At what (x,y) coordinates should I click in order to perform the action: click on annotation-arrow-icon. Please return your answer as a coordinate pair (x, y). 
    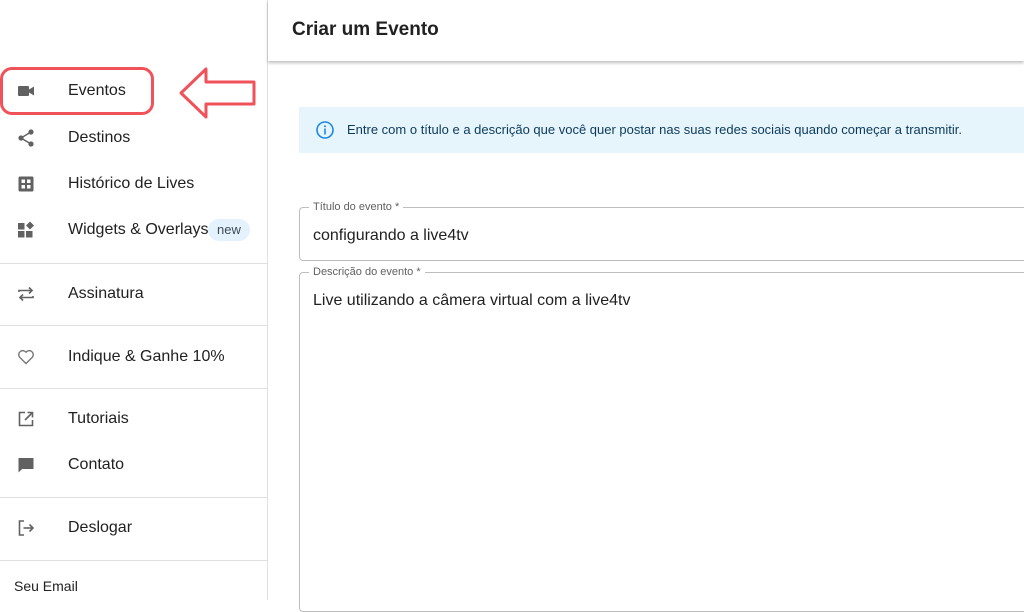
    Looking at the image, I should click on (217, 93).